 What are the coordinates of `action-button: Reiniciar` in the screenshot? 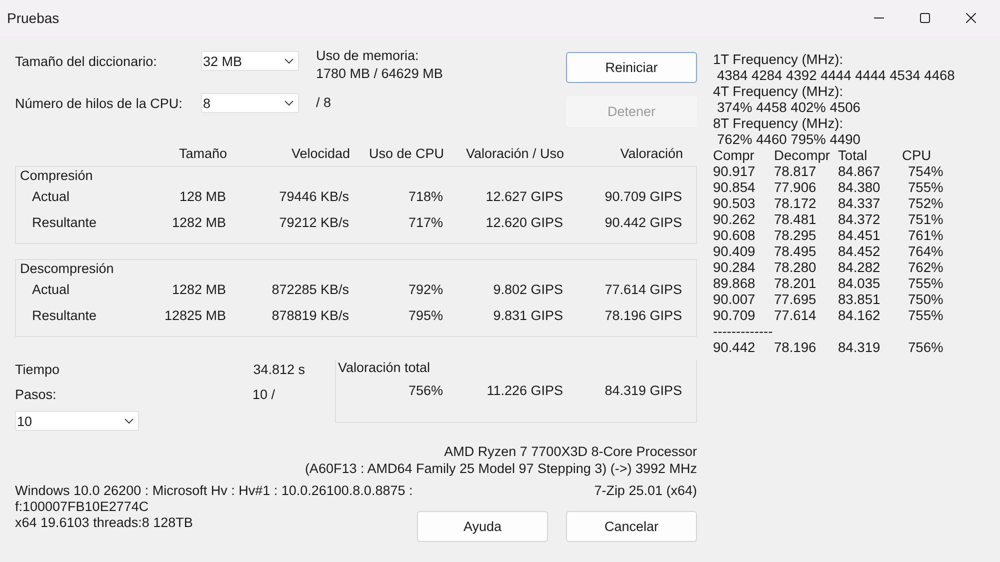 It's located at (631, 67).